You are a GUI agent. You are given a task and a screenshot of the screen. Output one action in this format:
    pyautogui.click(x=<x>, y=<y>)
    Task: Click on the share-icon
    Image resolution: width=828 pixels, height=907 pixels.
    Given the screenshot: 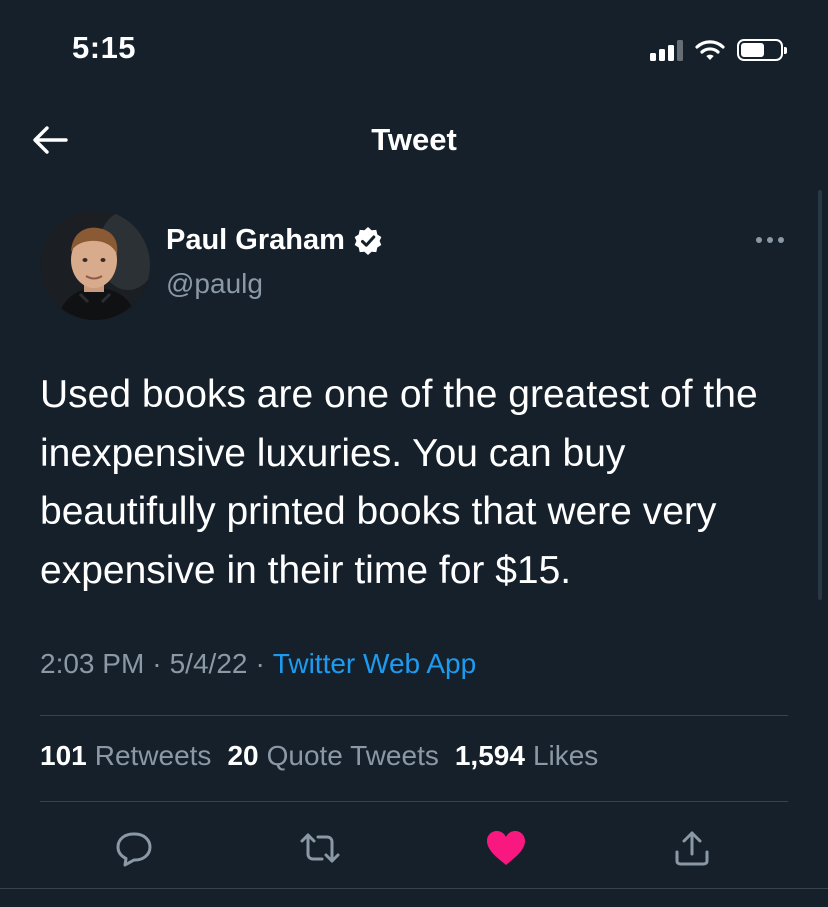 What is the action you would take?
    pyautogui.click(x=692, y=848)
    